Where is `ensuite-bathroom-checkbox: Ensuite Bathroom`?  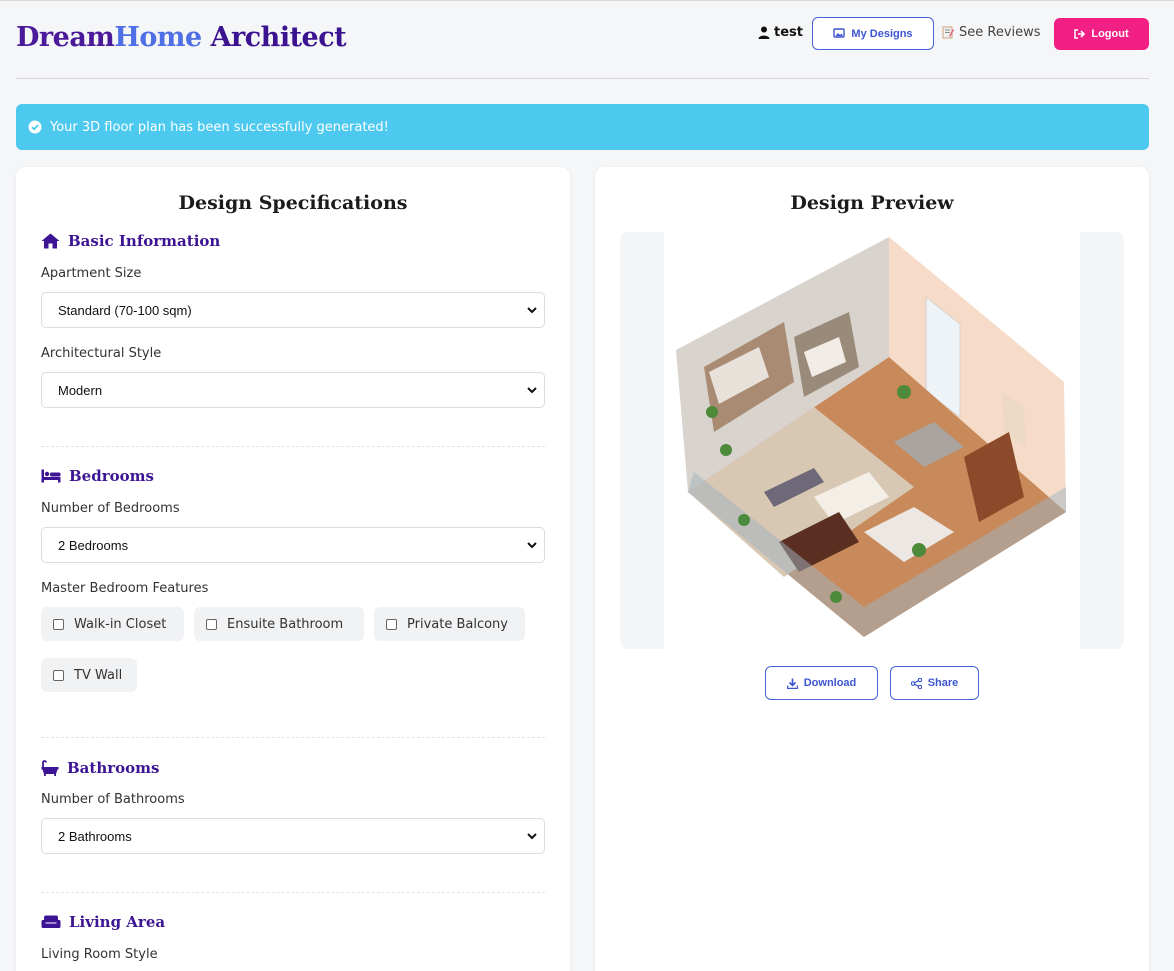 ensuite-bathroom-checkbox: Ensuite Bathroom is located at coordinates (279, 624).